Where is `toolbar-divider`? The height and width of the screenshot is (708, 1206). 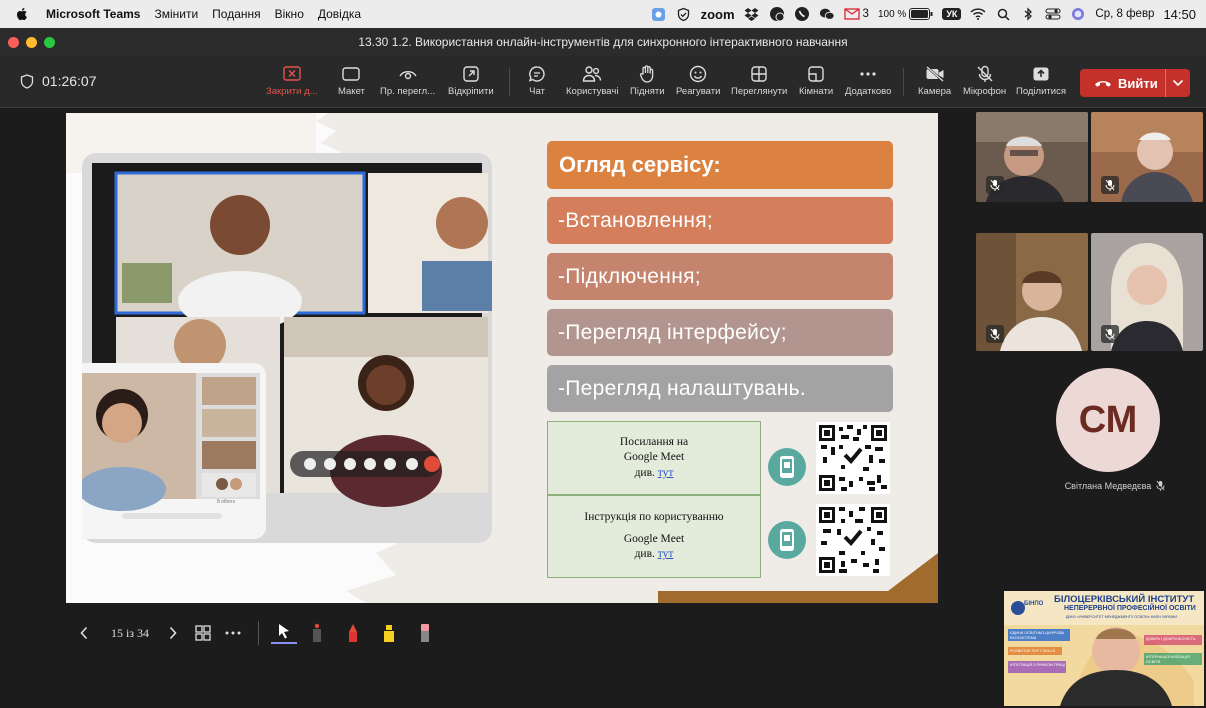 toolbar-divider is located at coordinates (903, 82).